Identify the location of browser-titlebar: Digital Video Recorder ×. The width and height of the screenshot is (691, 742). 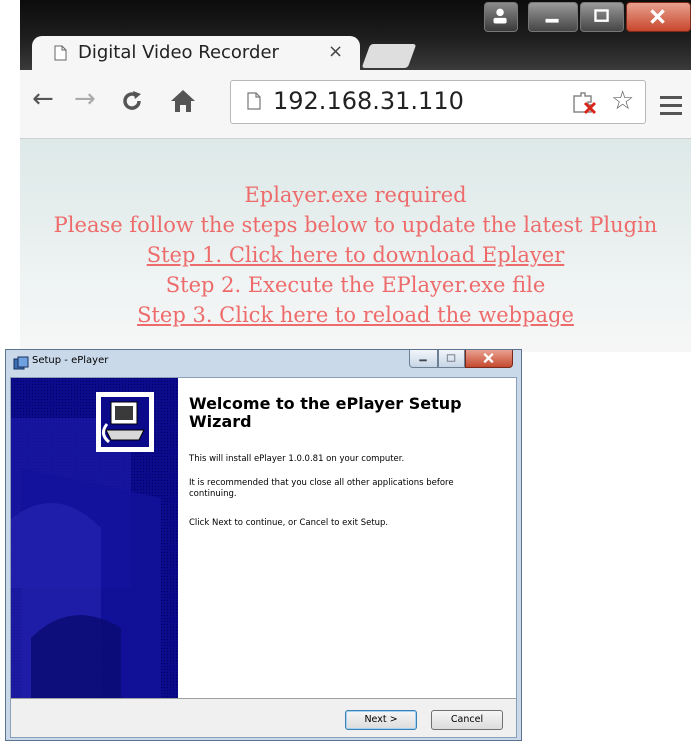
(355, 36).